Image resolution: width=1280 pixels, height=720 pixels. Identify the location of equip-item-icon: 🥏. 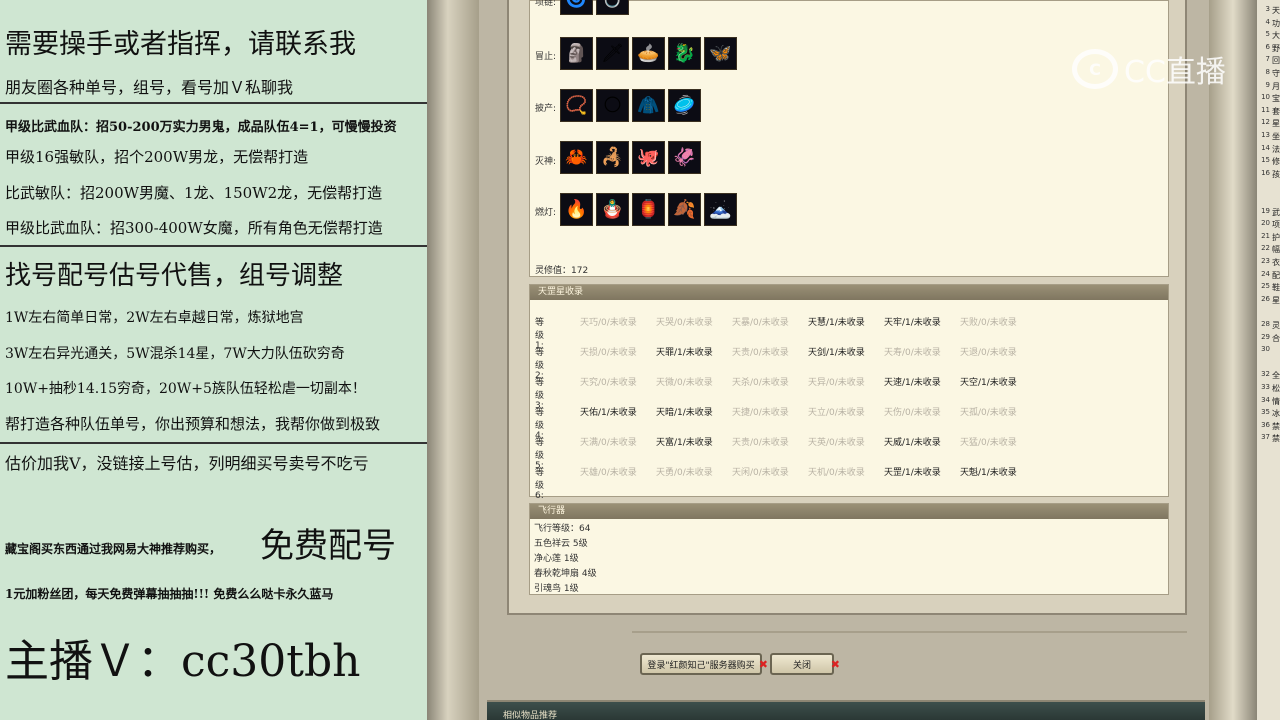
(684, 105).